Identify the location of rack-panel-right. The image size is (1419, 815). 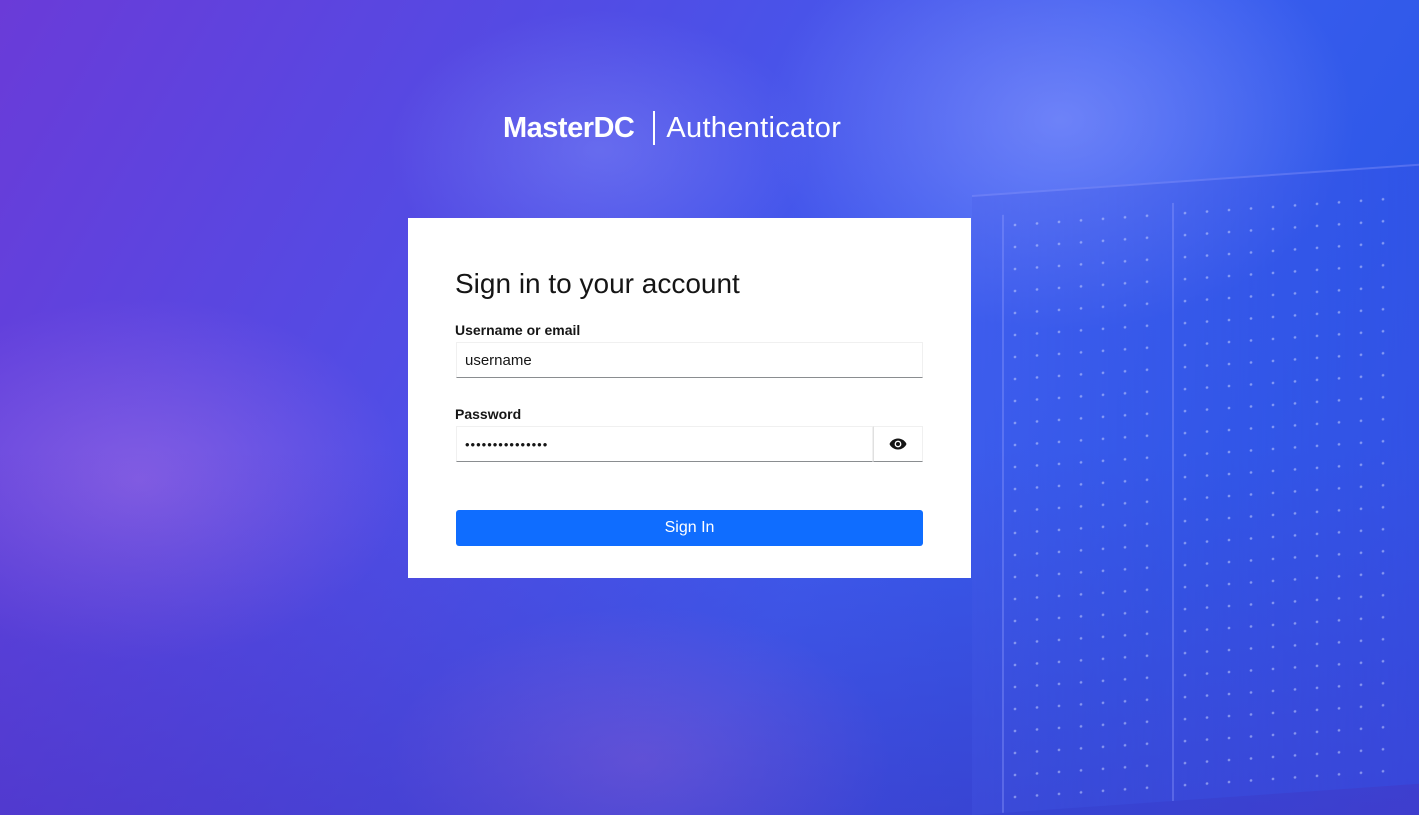
(1287, 494).